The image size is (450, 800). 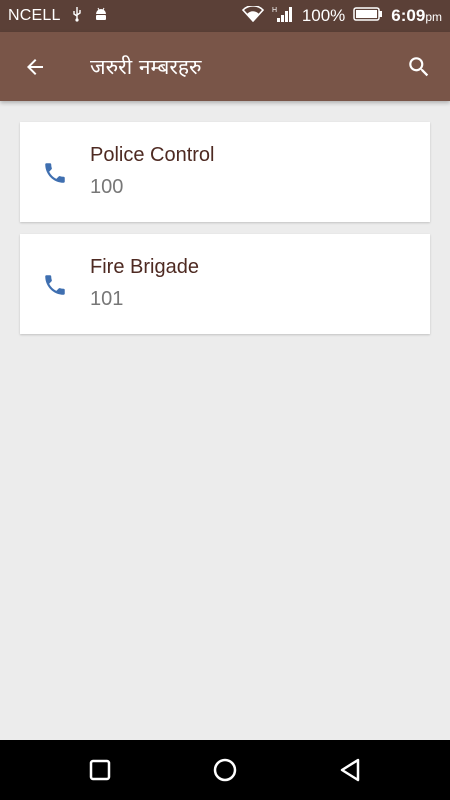 What do you see at coordinates (274, 10) in the screenshot?
I see `network-type-label: H` at bounding box center [274, 10].